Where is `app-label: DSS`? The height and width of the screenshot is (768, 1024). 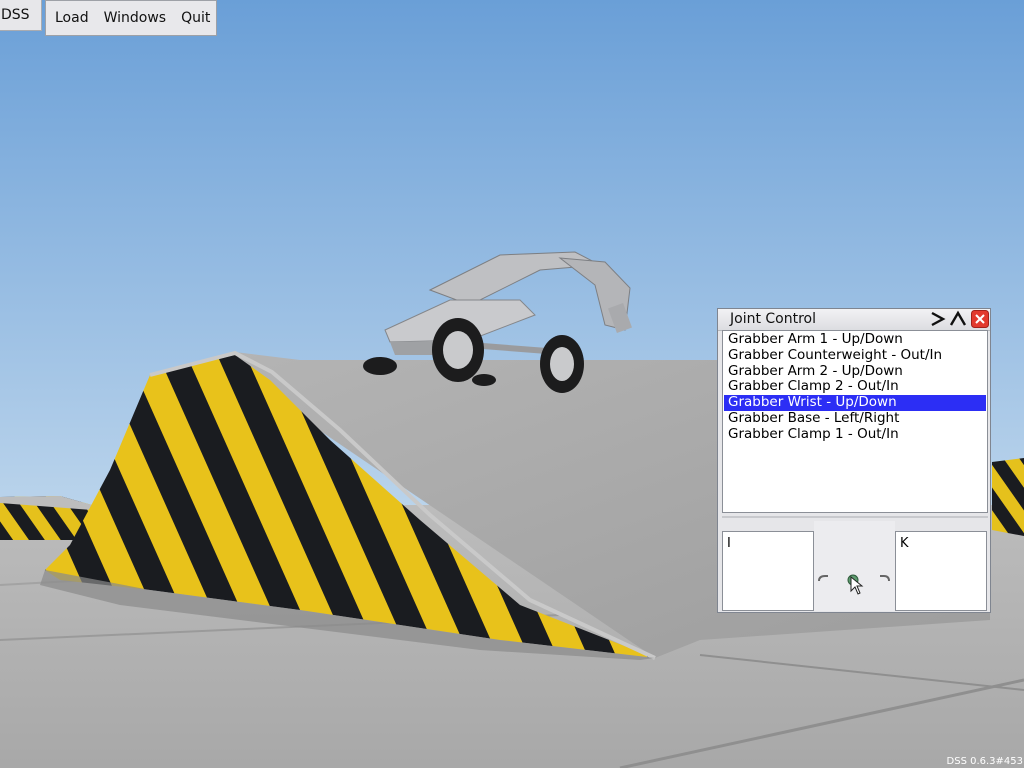
app-label: DSS is located at coordinates (21, 15).